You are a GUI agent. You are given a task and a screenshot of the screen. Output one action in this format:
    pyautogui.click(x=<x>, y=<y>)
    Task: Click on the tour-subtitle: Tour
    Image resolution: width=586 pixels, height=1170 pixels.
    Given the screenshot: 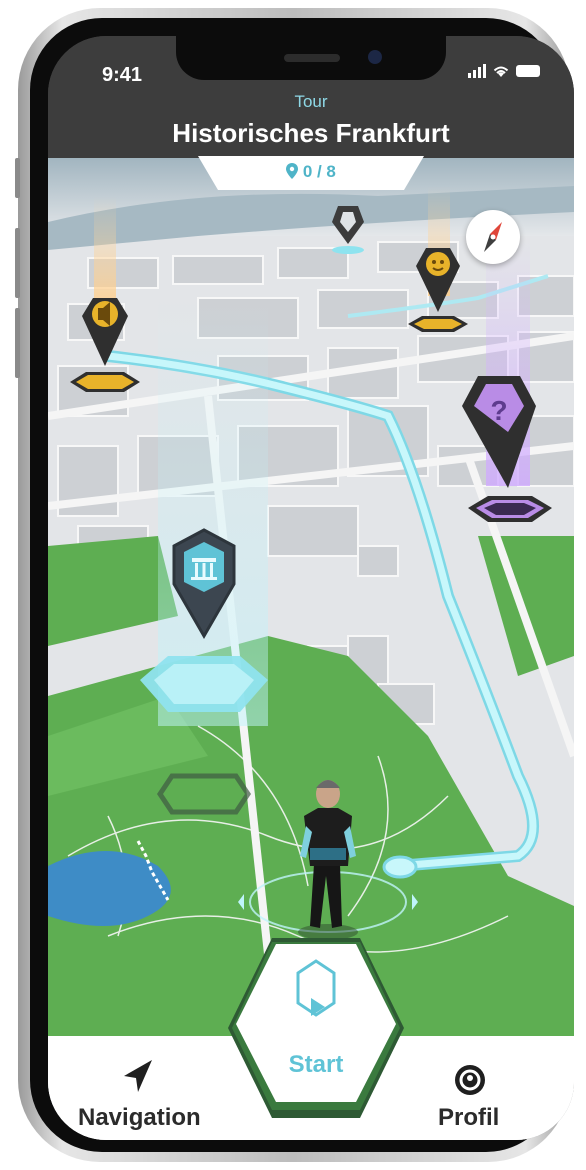 What is the action you would take?
    pyautogui.click(x=311, y=101)
    